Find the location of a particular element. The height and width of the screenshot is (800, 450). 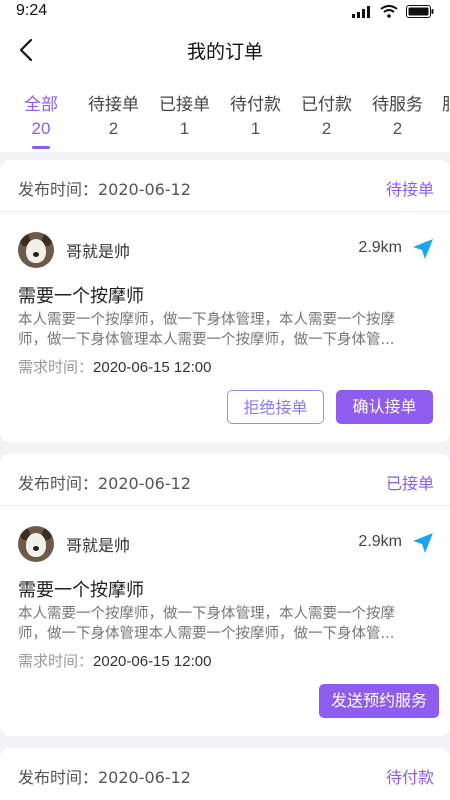

page-title: 我的订单 is located at coordinates (224, 52).